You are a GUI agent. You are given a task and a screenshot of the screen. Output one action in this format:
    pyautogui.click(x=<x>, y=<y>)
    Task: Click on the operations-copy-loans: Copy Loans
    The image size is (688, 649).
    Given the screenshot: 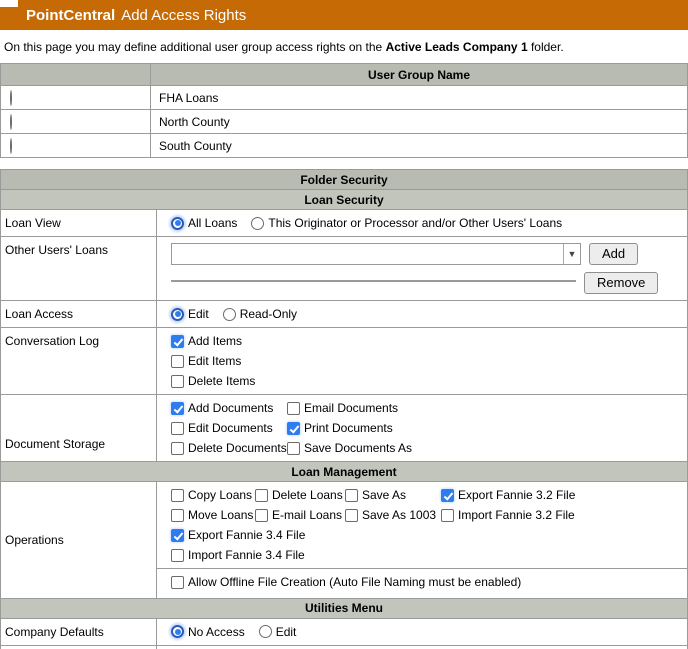 What is the action you would take?
    pyautogui.click(x=213, y=495)
    